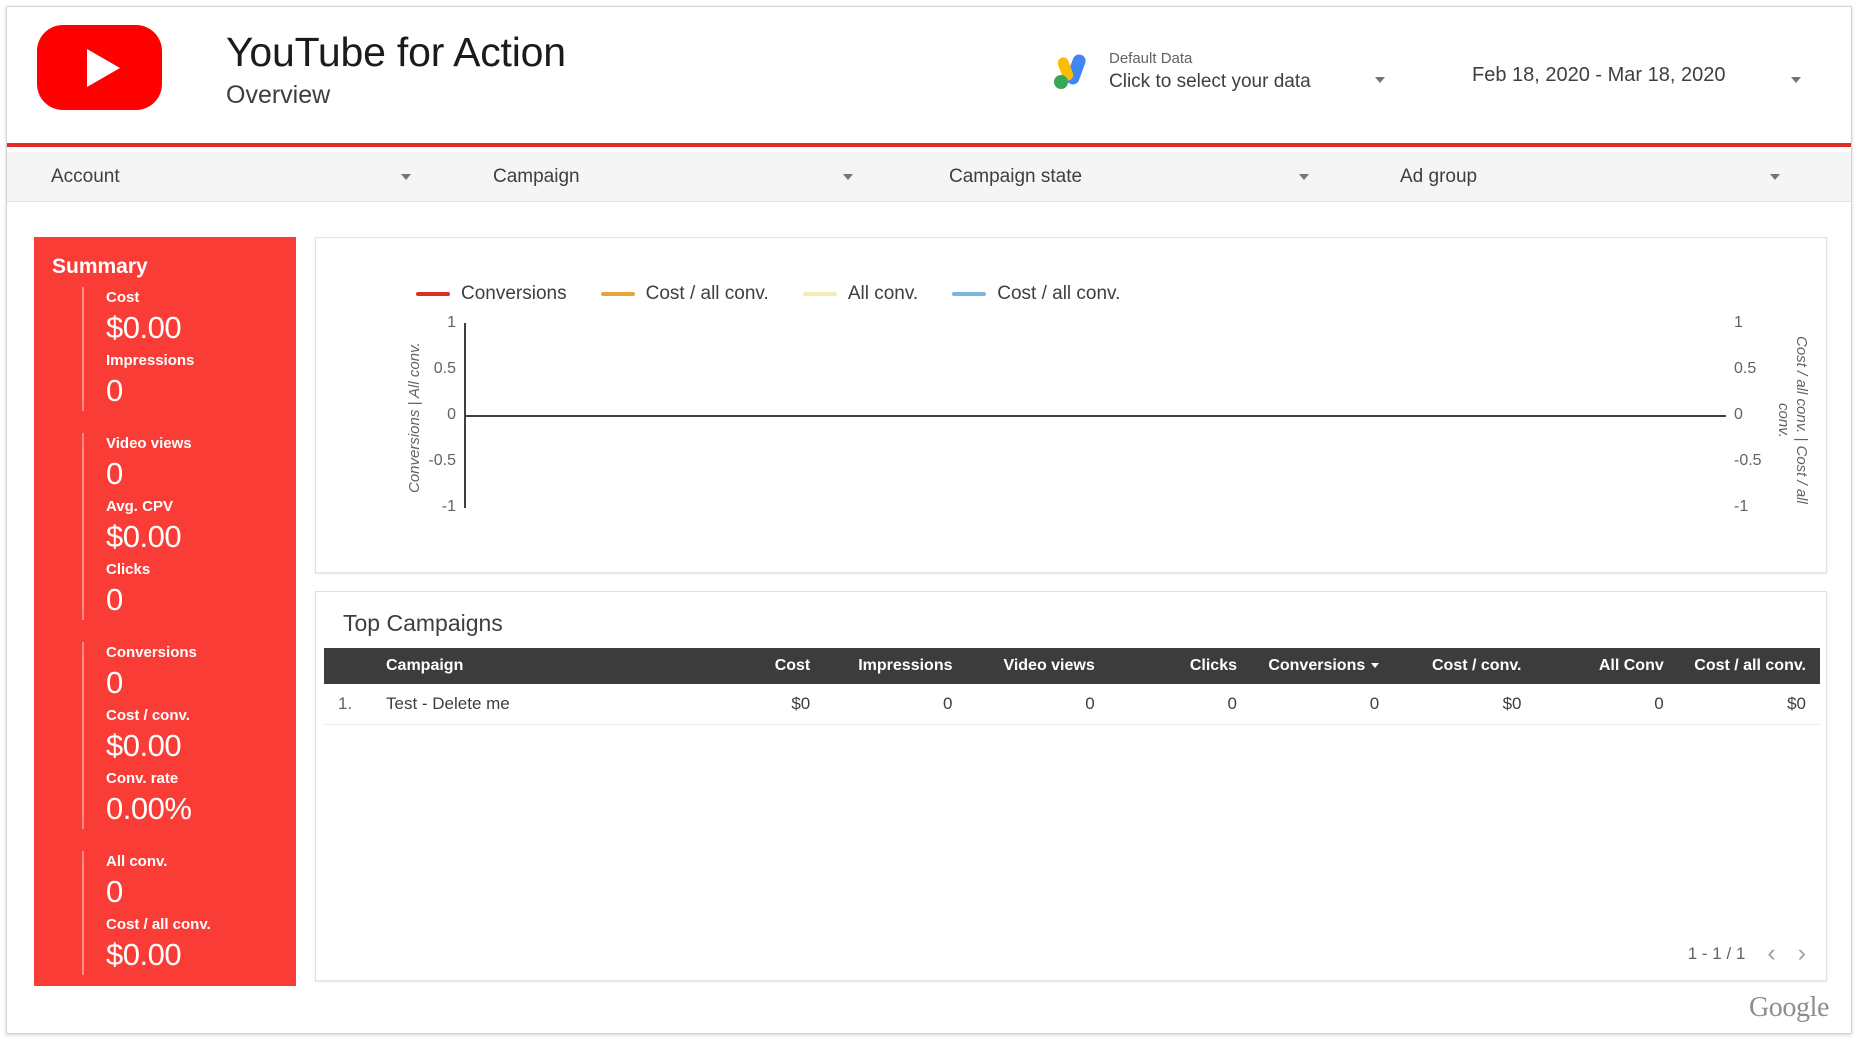 This screenshot has height=1040, width=1858. Describe the element at coordinates (1464, 704) in the screenshot. I see `table-cell-cost_conv: $0` at that location.